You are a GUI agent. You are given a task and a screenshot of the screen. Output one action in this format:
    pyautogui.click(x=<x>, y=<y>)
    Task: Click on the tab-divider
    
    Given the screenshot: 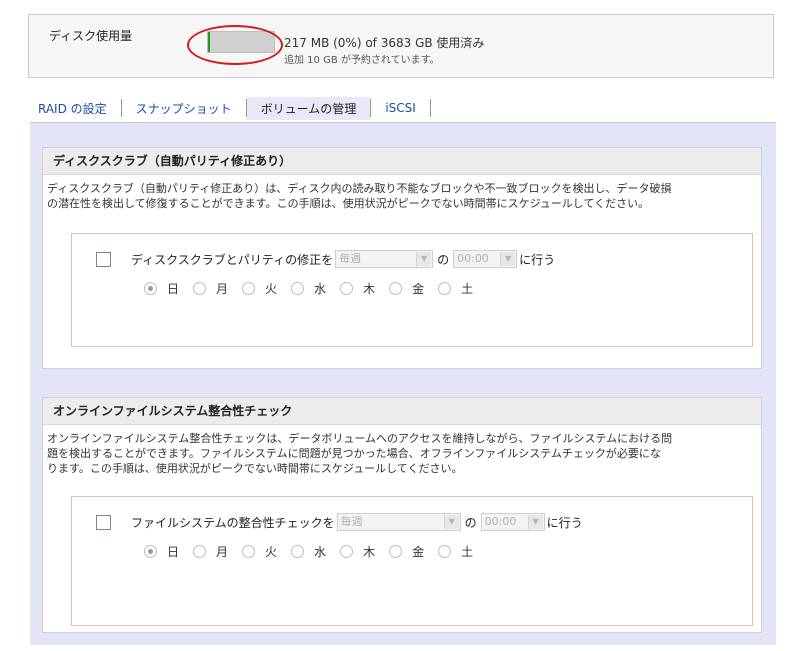 What is the action you would take?
    pyautogui.click(x=430, y=108)
    